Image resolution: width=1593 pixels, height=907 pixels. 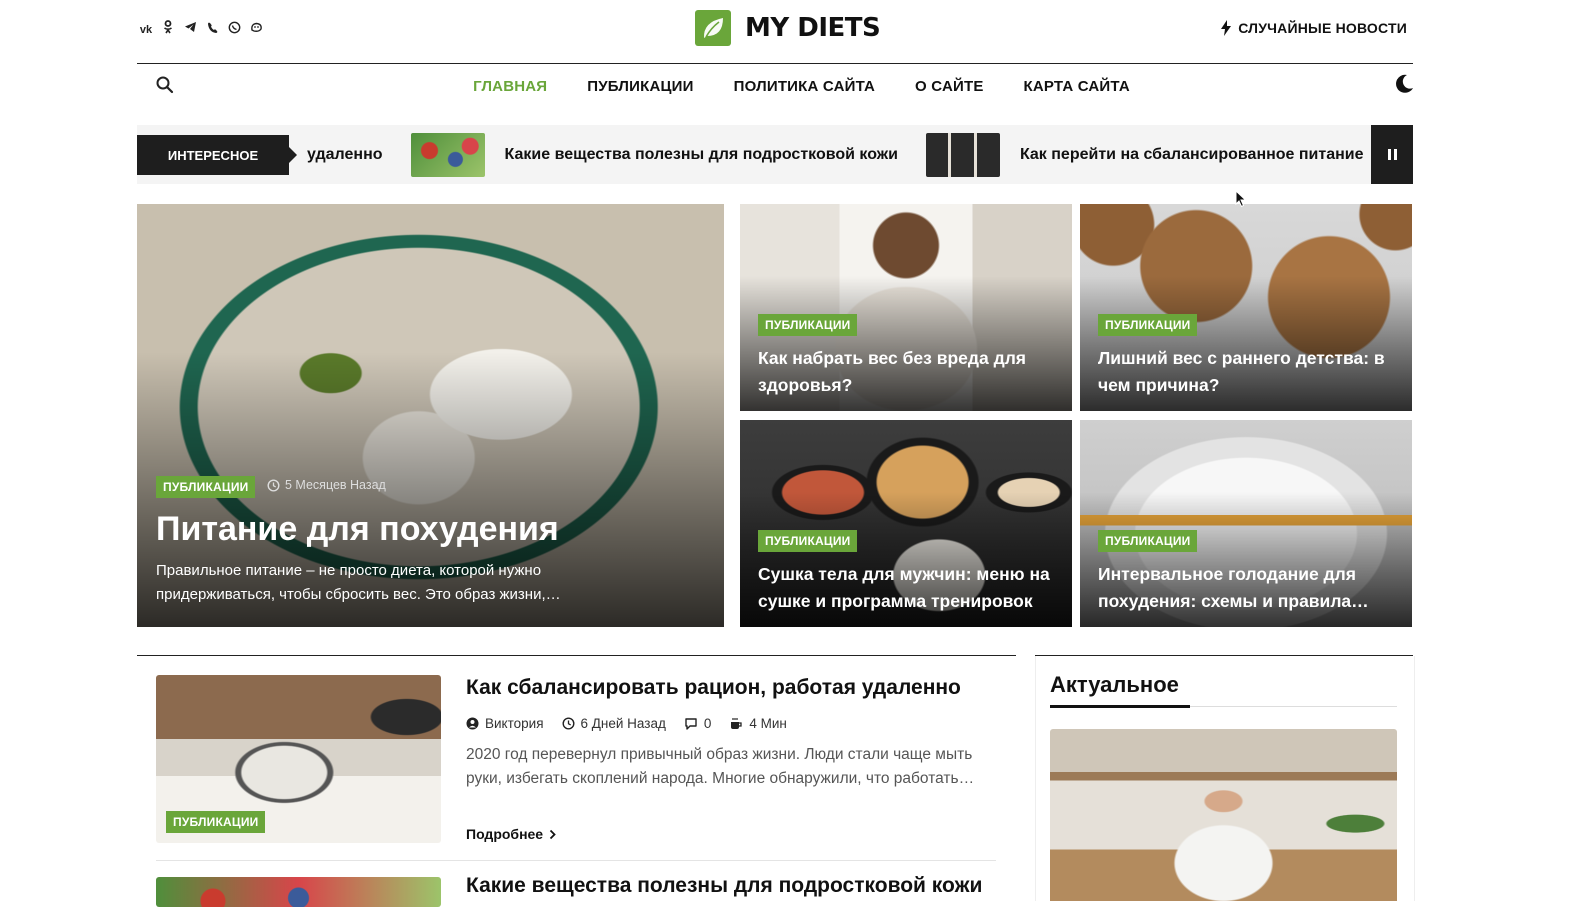 I want to click on ticker-item: удаленно, so click(x=345, y=155).